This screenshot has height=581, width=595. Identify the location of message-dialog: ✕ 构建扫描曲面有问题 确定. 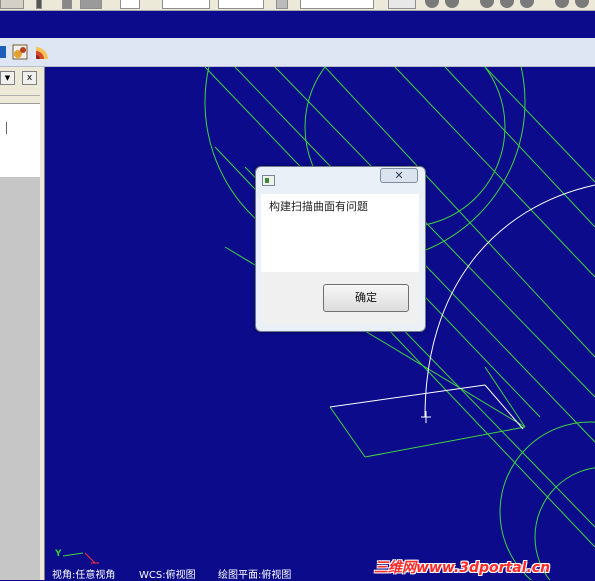
(340, 249).